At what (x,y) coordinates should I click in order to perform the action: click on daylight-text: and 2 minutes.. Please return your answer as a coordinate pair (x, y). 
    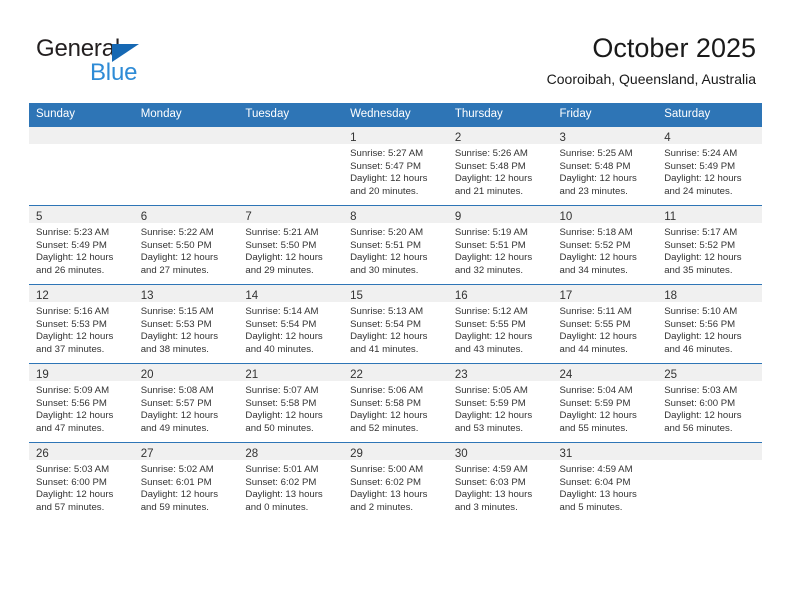
    Looking at the image, I should click on (382, 507).